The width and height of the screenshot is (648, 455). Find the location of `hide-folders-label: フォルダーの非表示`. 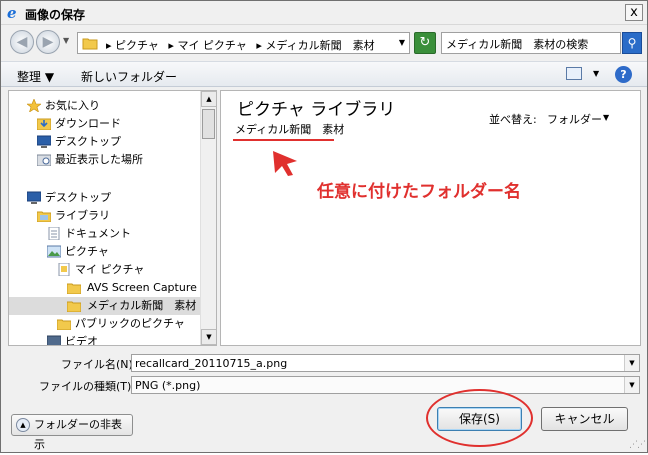

hide-folders-label: フォルダーの非表示 is located at coordinates (78, 434).